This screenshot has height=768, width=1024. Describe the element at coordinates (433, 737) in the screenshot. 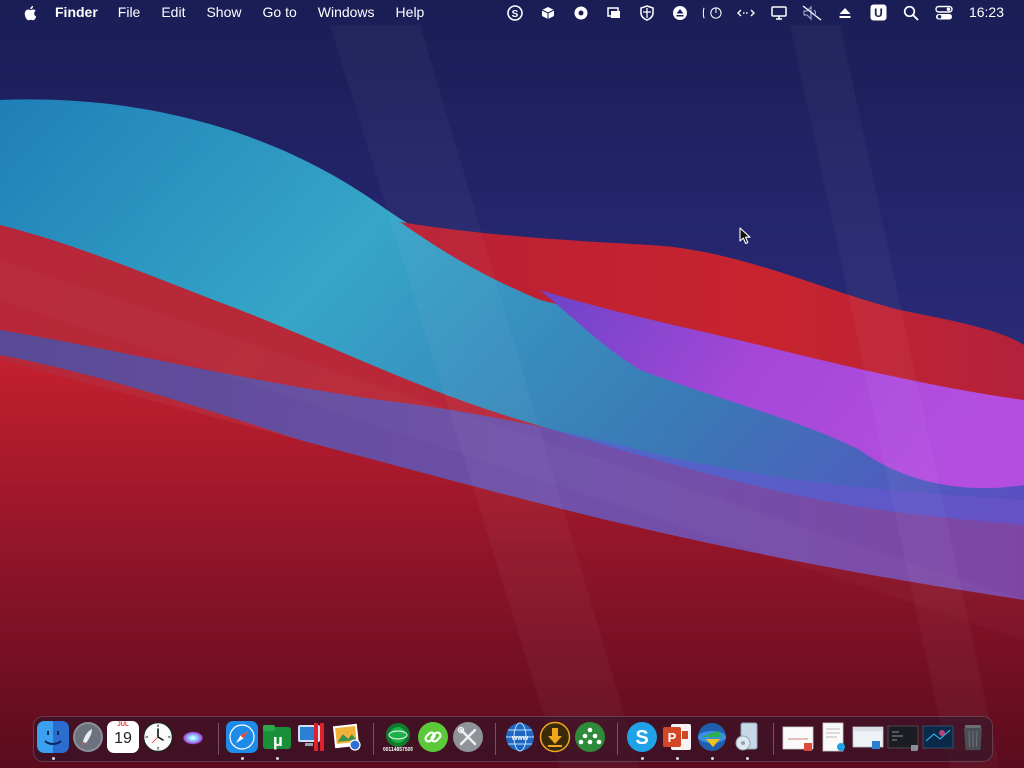

I see `link-icon` at that location.